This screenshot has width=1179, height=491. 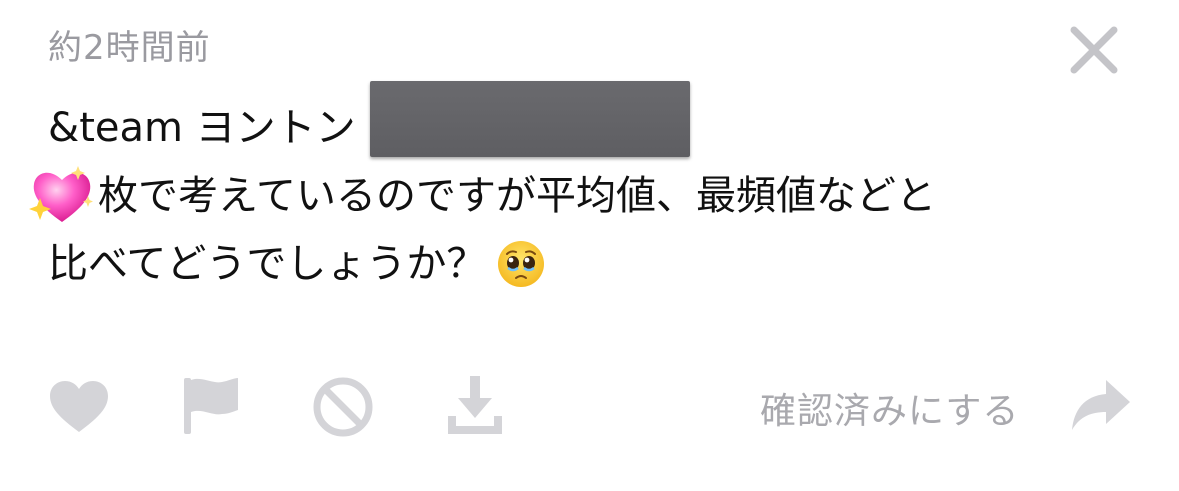 What do you see at coordinates (598, 264) in the screenshot?
I see `message-line-3: 比べてどうでしょうか？` at bounding box center [598, 264].